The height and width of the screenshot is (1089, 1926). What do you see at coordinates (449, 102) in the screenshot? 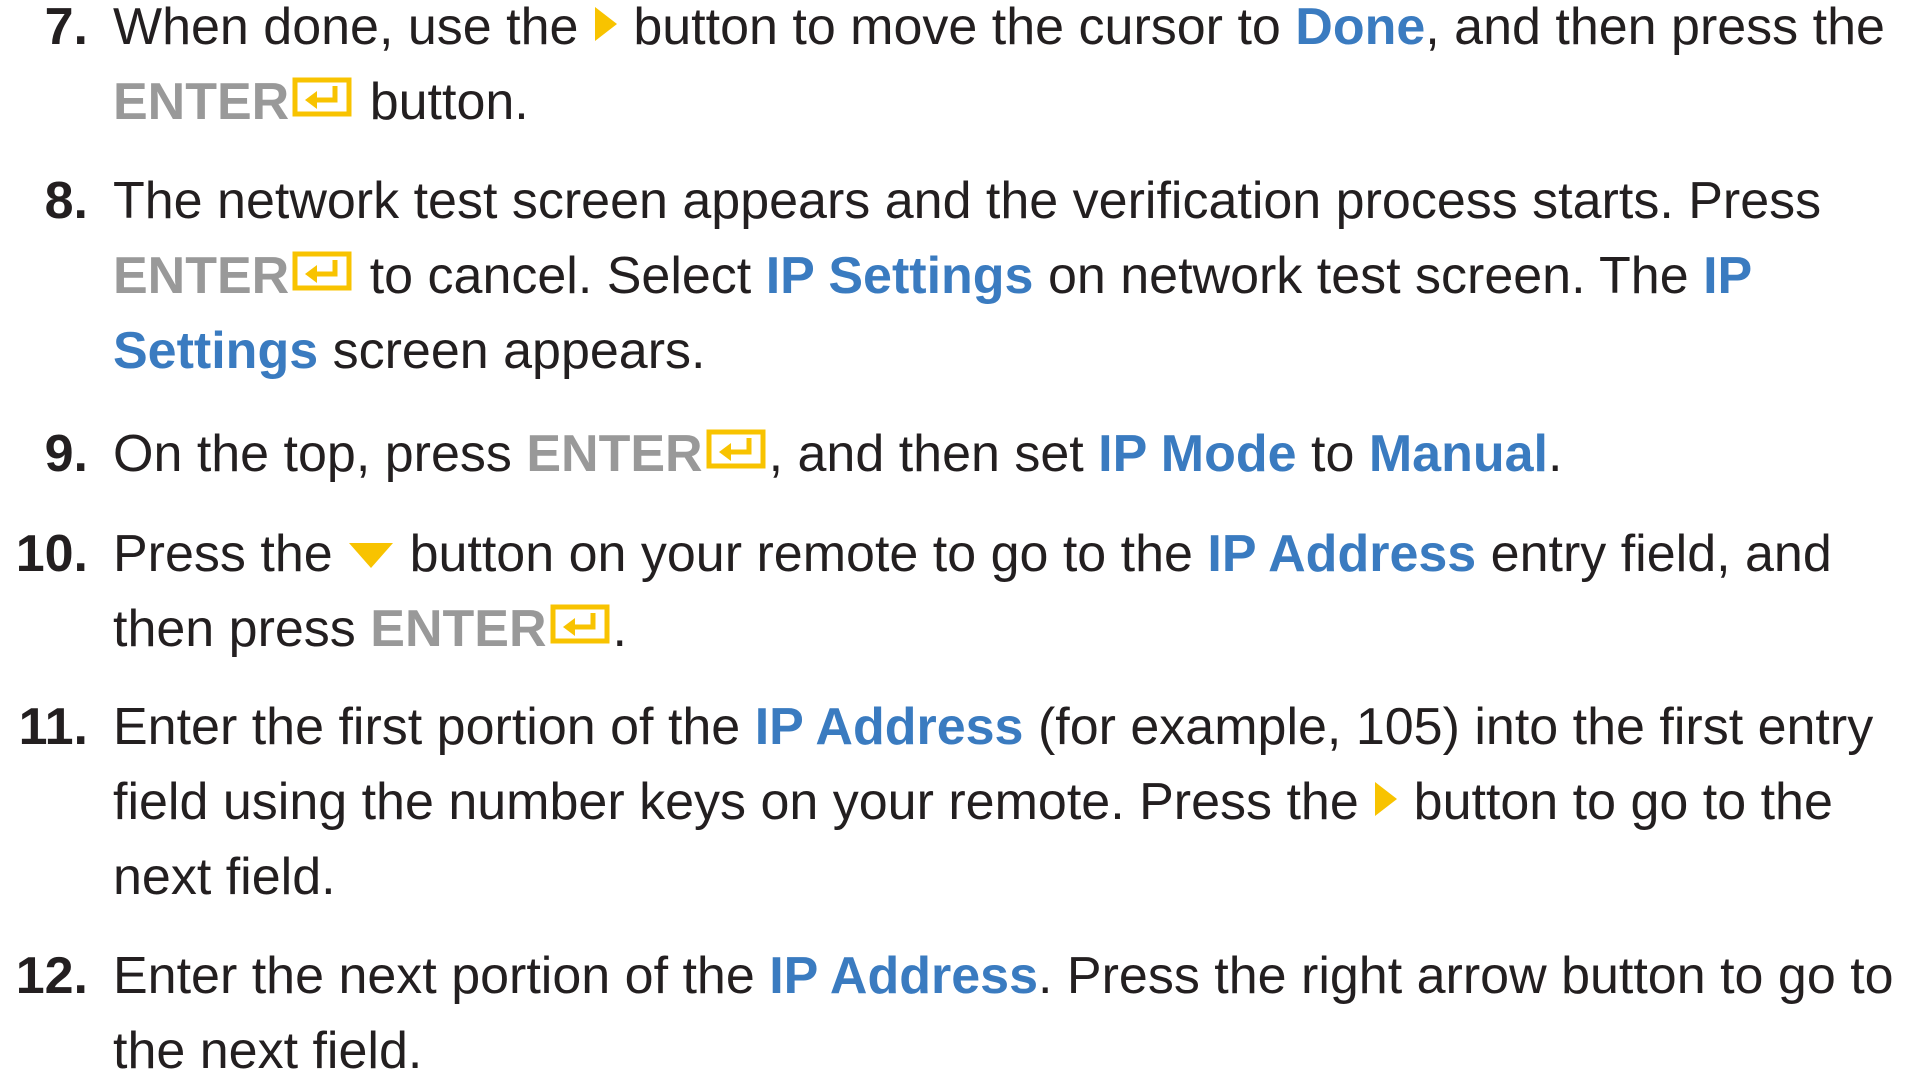
I see `text: button.` at bounding box center [449, 102].